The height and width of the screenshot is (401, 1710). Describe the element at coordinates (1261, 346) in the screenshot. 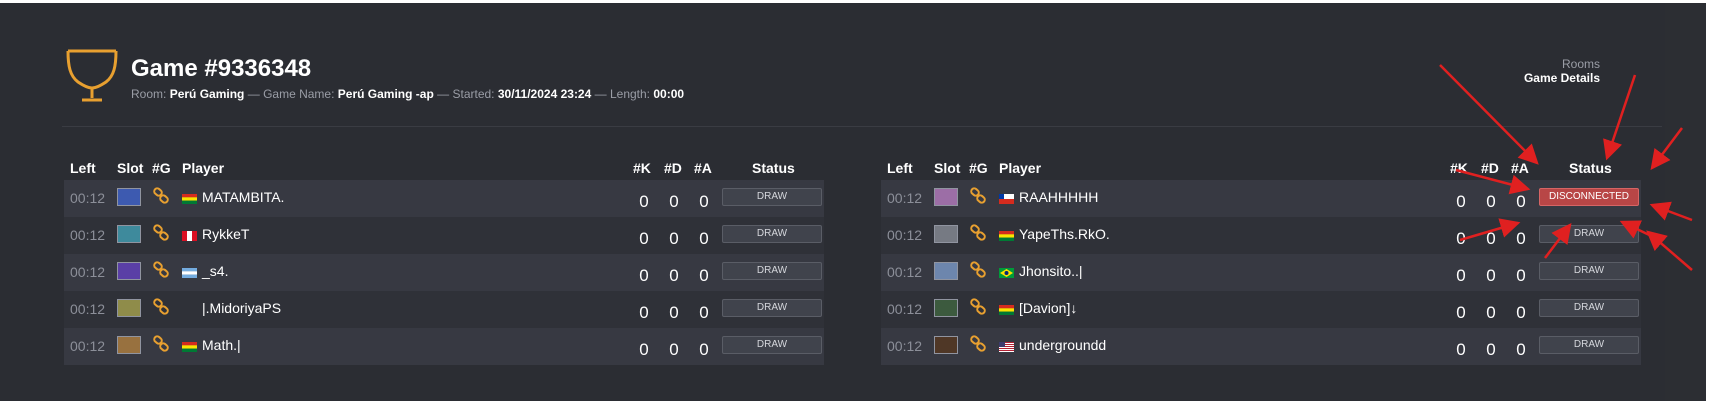

I see `player-row: 00:12 undergroundd 0 0 0 DRAW` at that location.